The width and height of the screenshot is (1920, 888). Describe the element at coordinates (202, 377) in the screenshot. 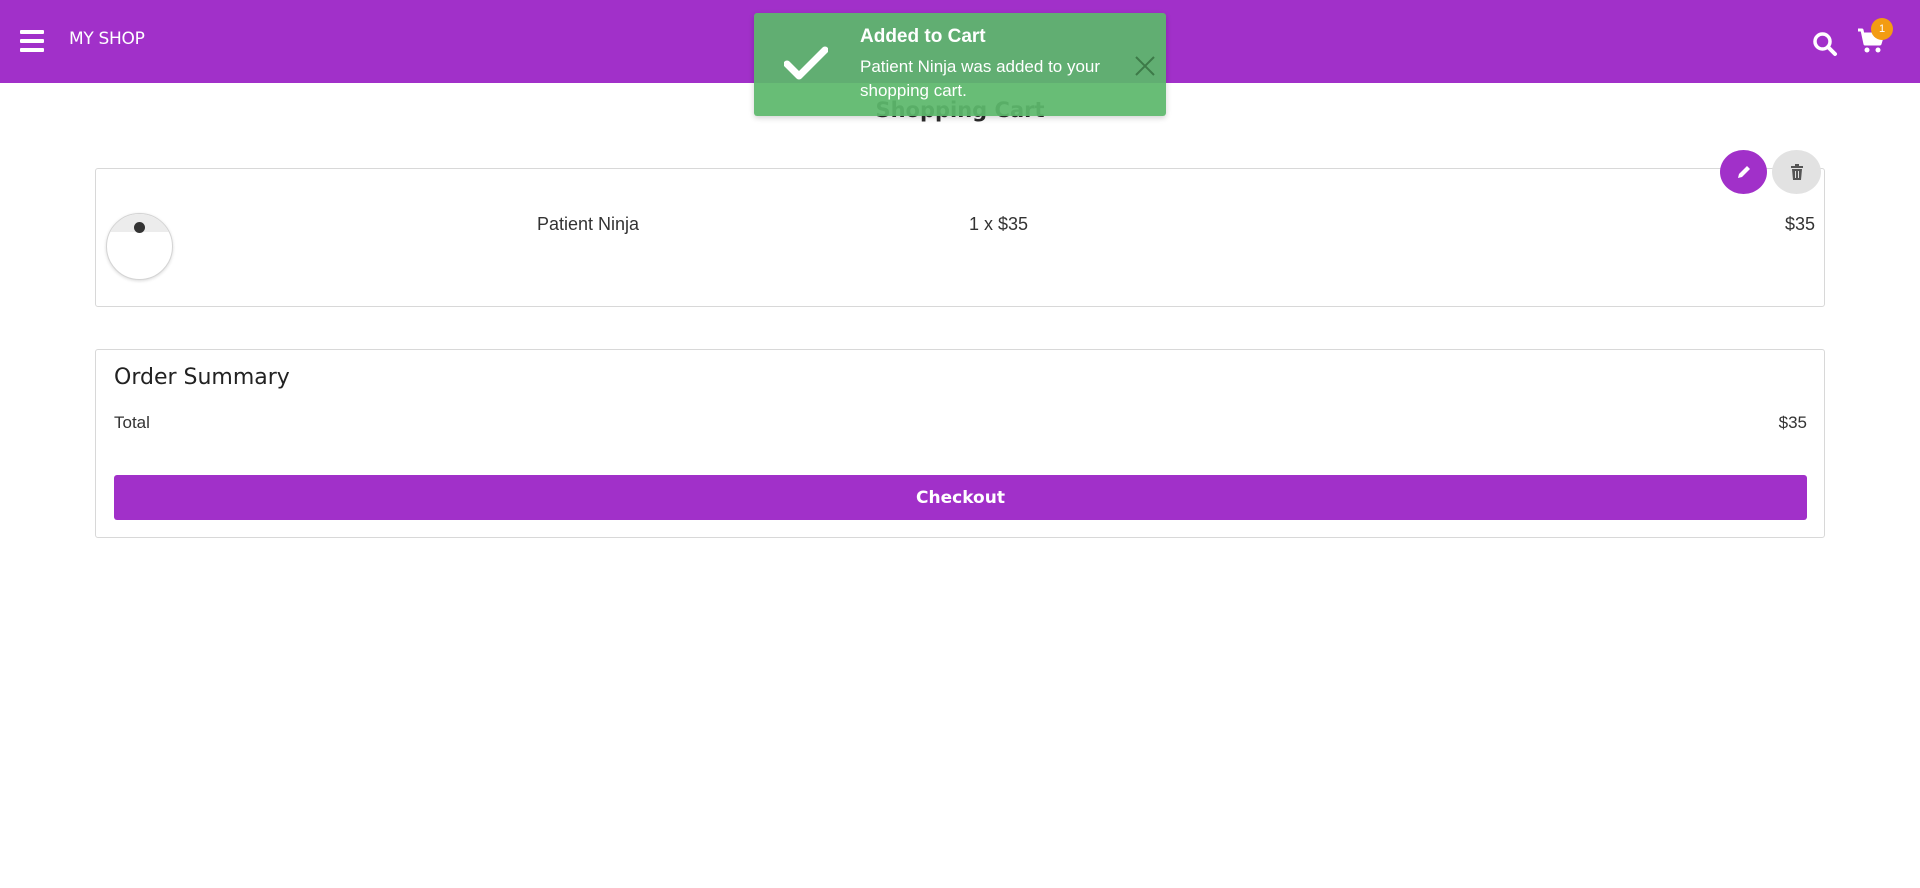

I see `order-summary-title: Order Summary` at that location.